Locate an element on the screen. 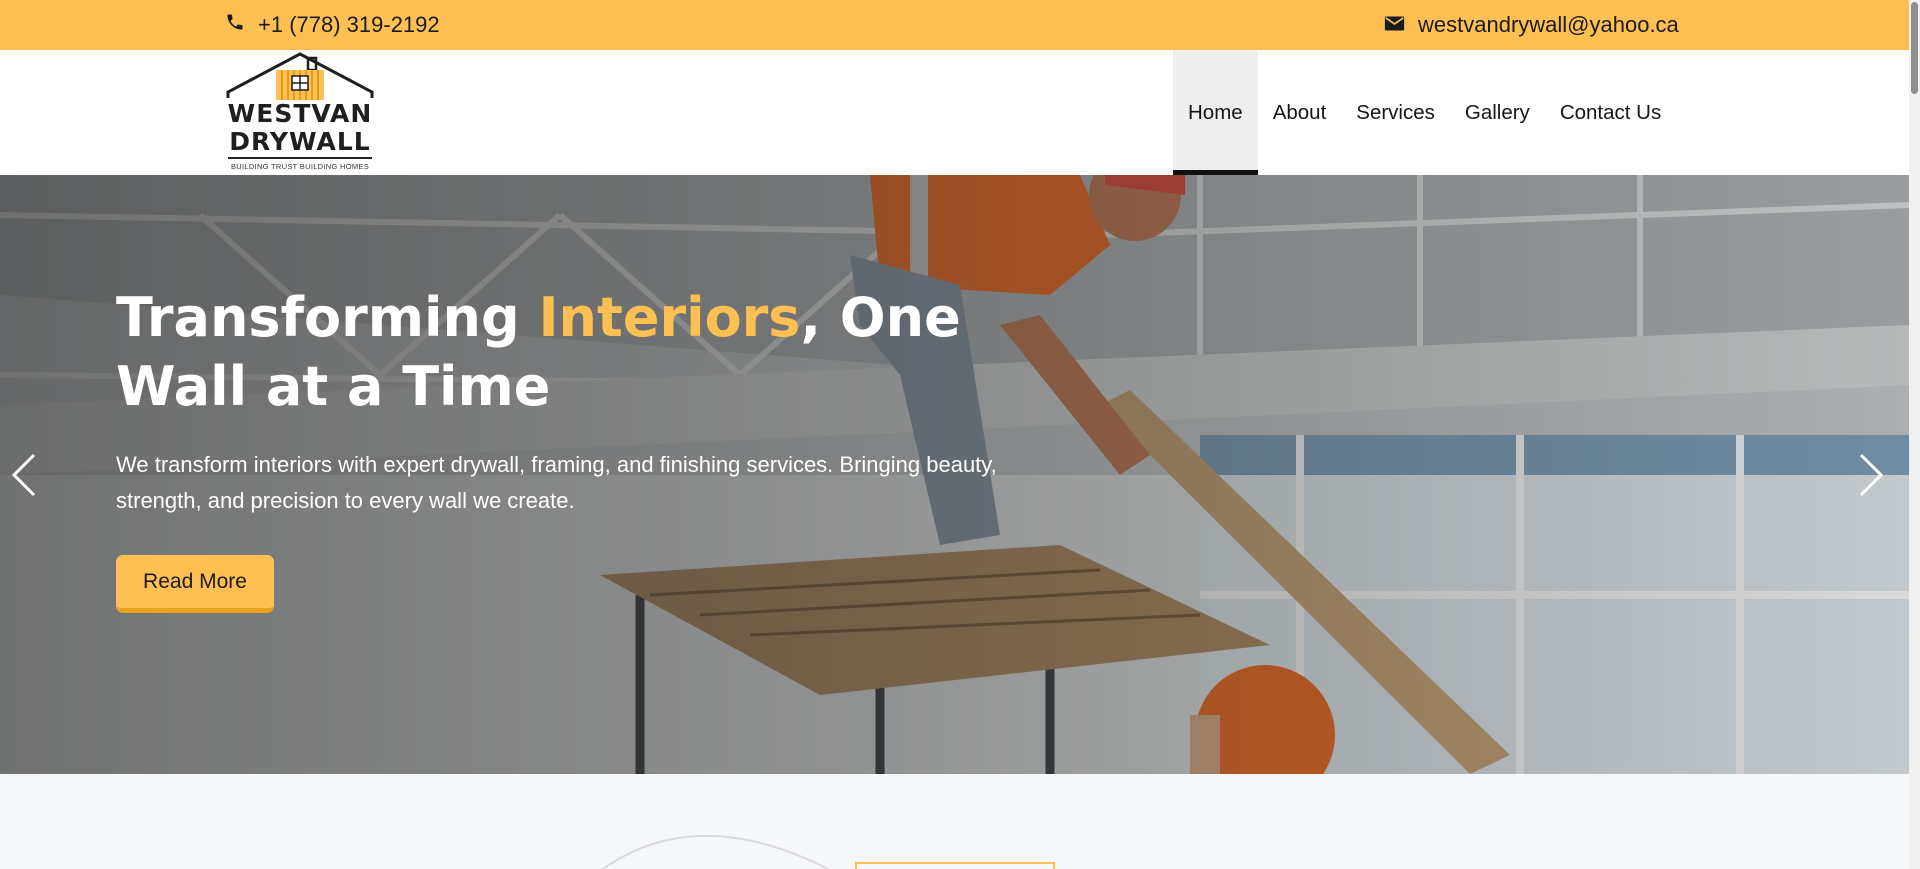  phone-icon is located at coordinates (241, 25).